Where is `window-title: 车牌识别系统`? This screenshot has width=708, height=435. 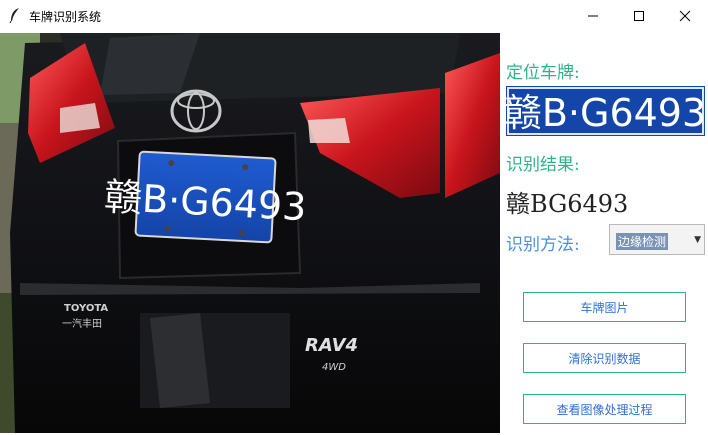 window-title: 车牌识别系统 is located at coordinates (65, 17).